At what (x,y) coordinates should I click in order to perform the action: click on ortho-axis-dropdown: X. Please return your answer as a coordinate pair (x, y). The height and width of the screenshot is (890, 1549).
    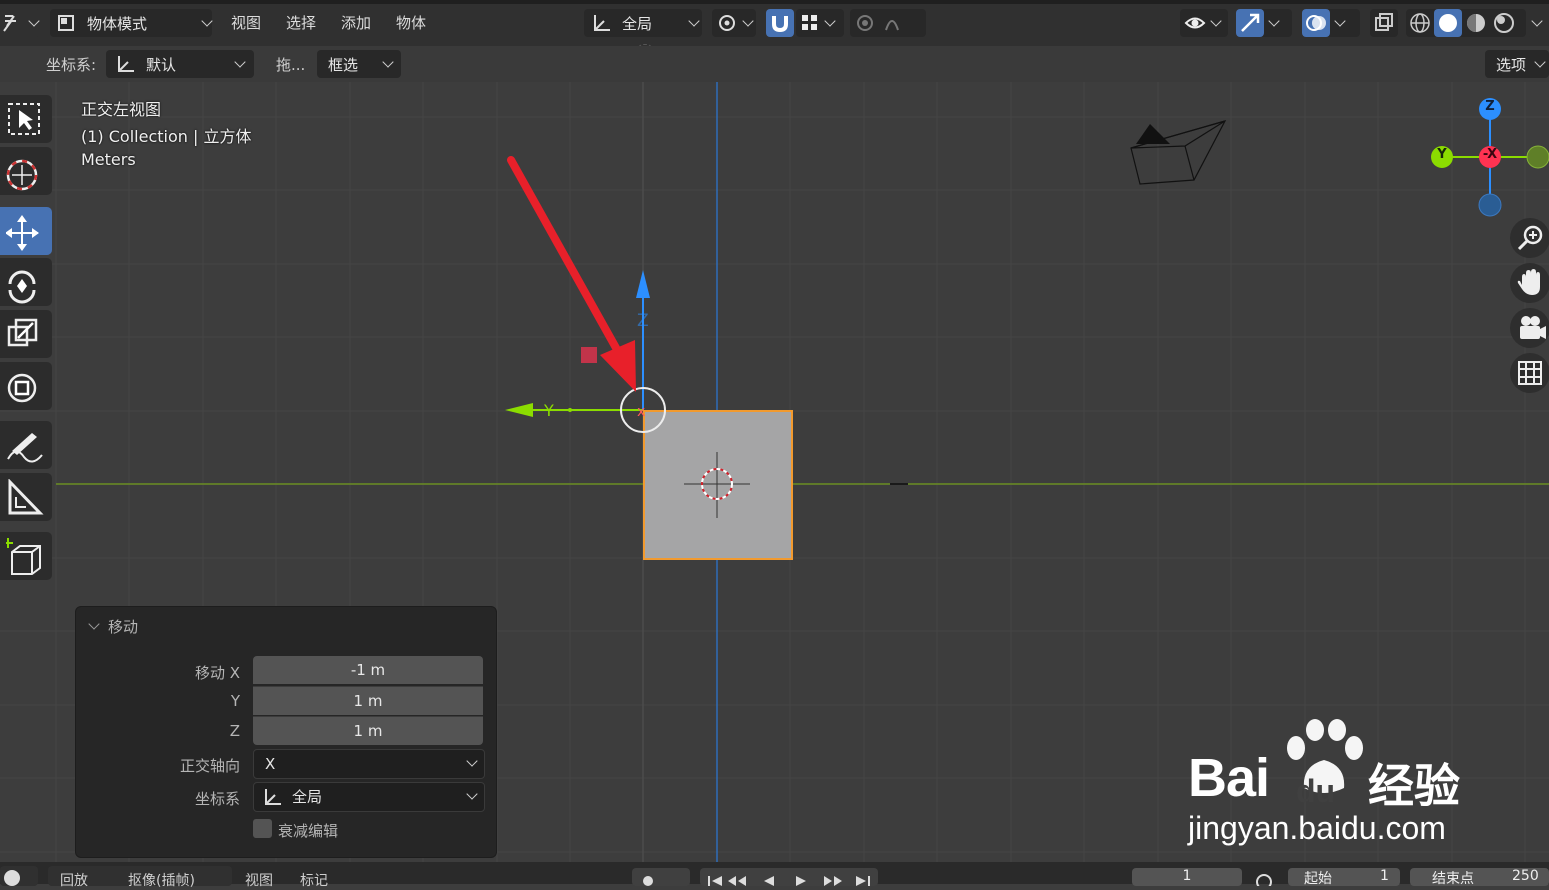
    Looking at the image, I should click on (369, 764).